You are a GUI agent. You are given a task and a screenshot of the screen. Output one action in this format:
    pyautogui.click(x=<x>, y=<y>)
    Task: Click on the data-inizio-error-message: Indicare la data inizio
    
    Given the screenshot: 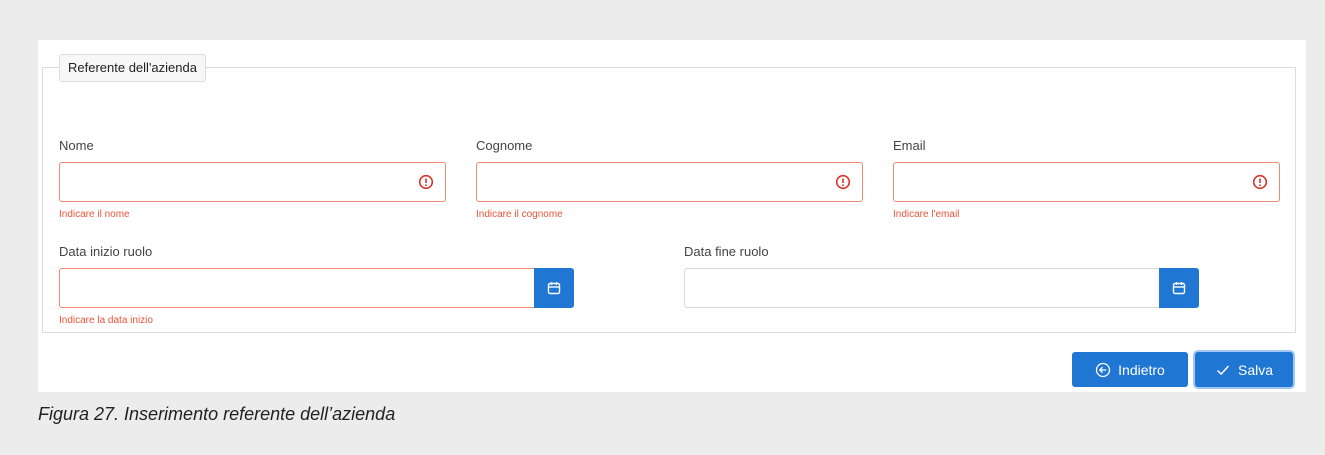 What is the action you would take?
    pyautogui.click(x=106, y=320)
    